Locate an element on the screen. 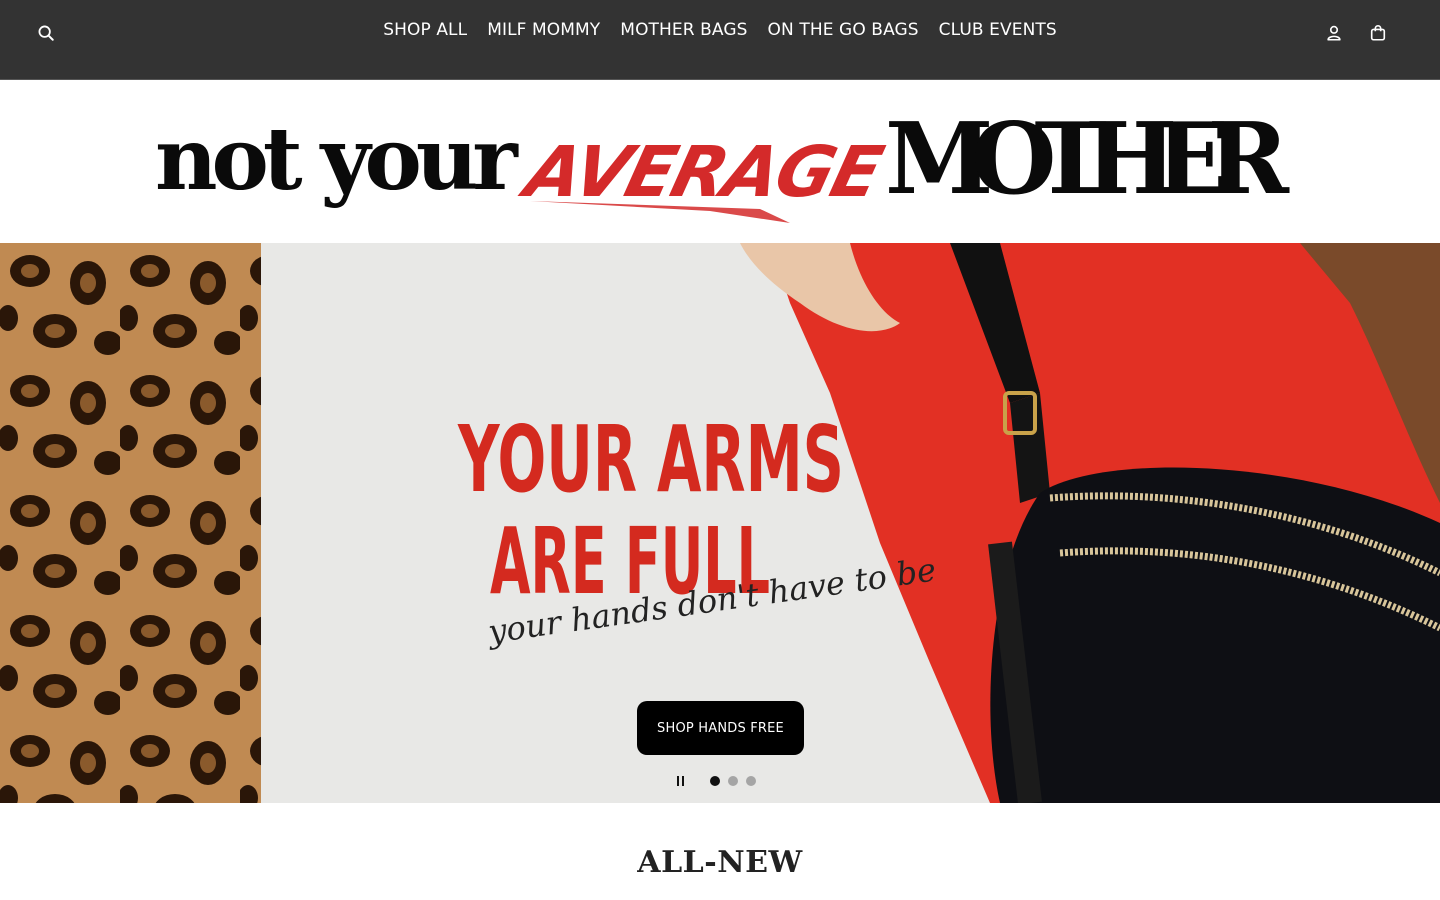 The image size is (1440, 900). nav-milf-mommy: MILF MOMMY is located at coordinates (543, 33).